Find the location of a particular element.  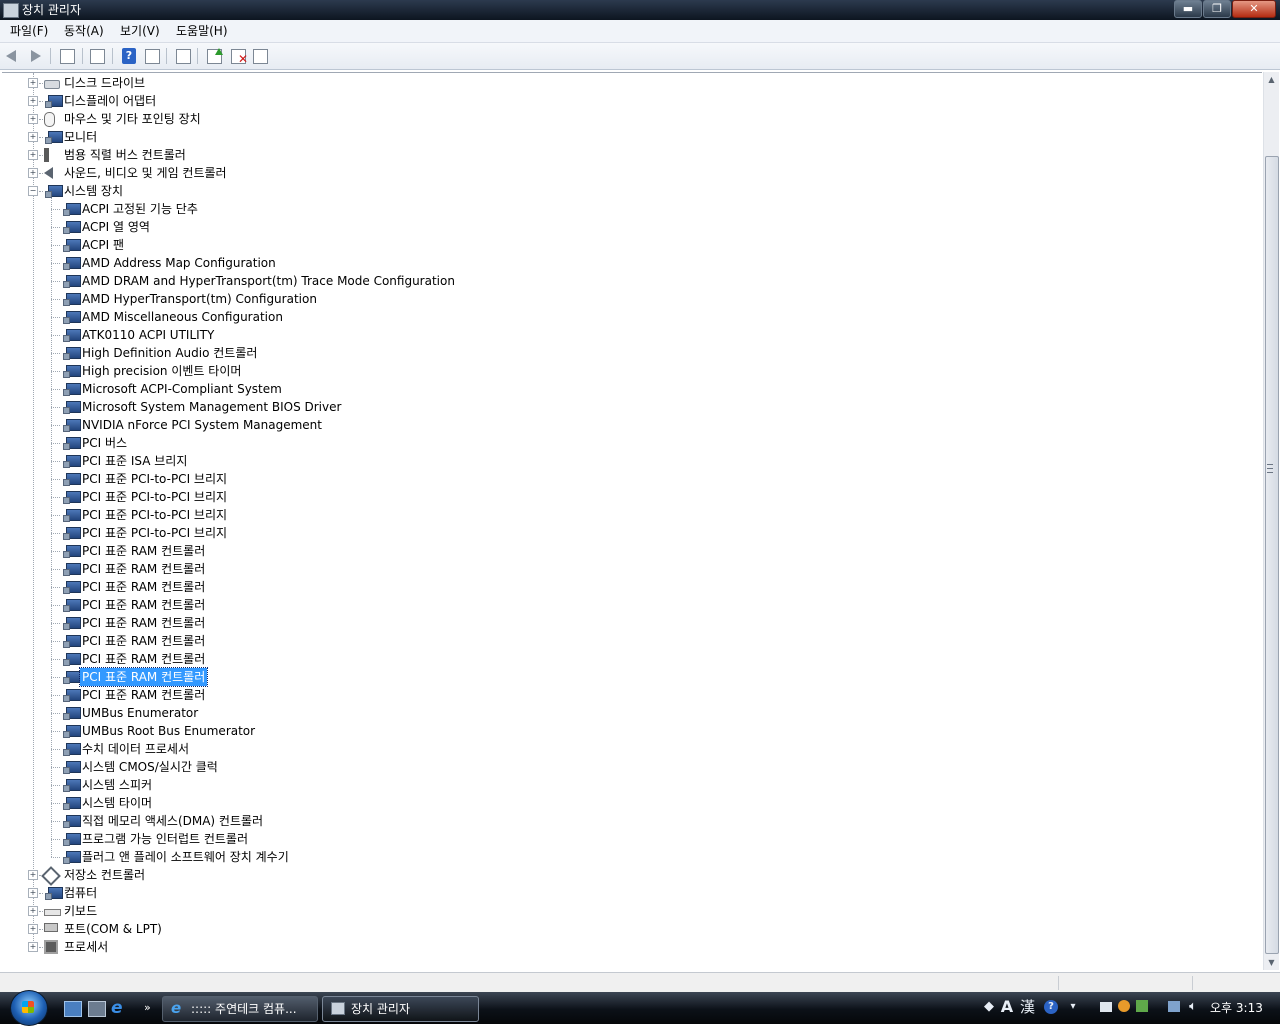

disable-button is located at coordinates (260, 56).